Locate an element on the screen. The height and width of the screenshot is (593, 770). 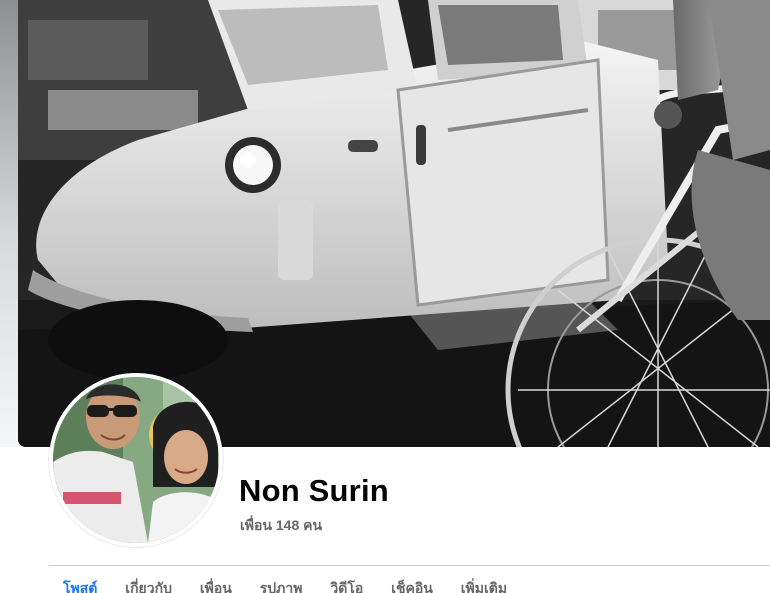
header-divider is located at coordinates (409, 565).